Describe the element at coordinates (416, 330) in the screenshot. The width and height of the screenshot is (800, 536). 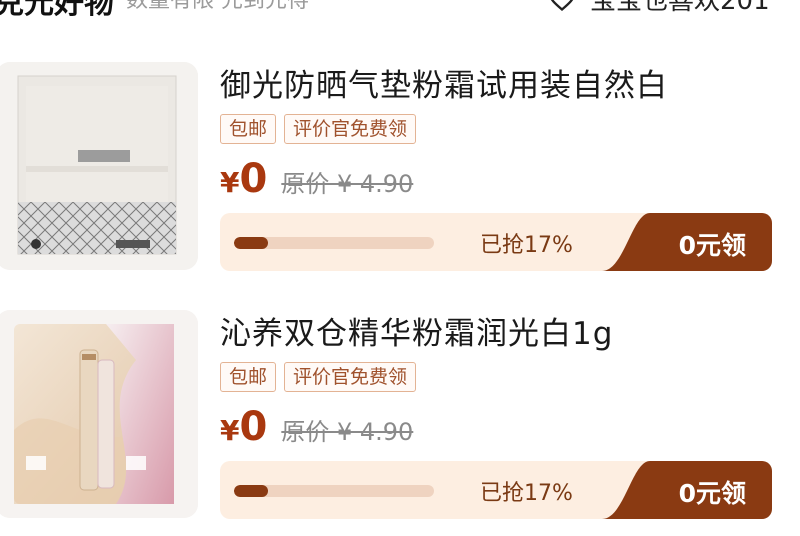
I see `product-title: 沁养双仓精华粉霜润光白1g` at that location.